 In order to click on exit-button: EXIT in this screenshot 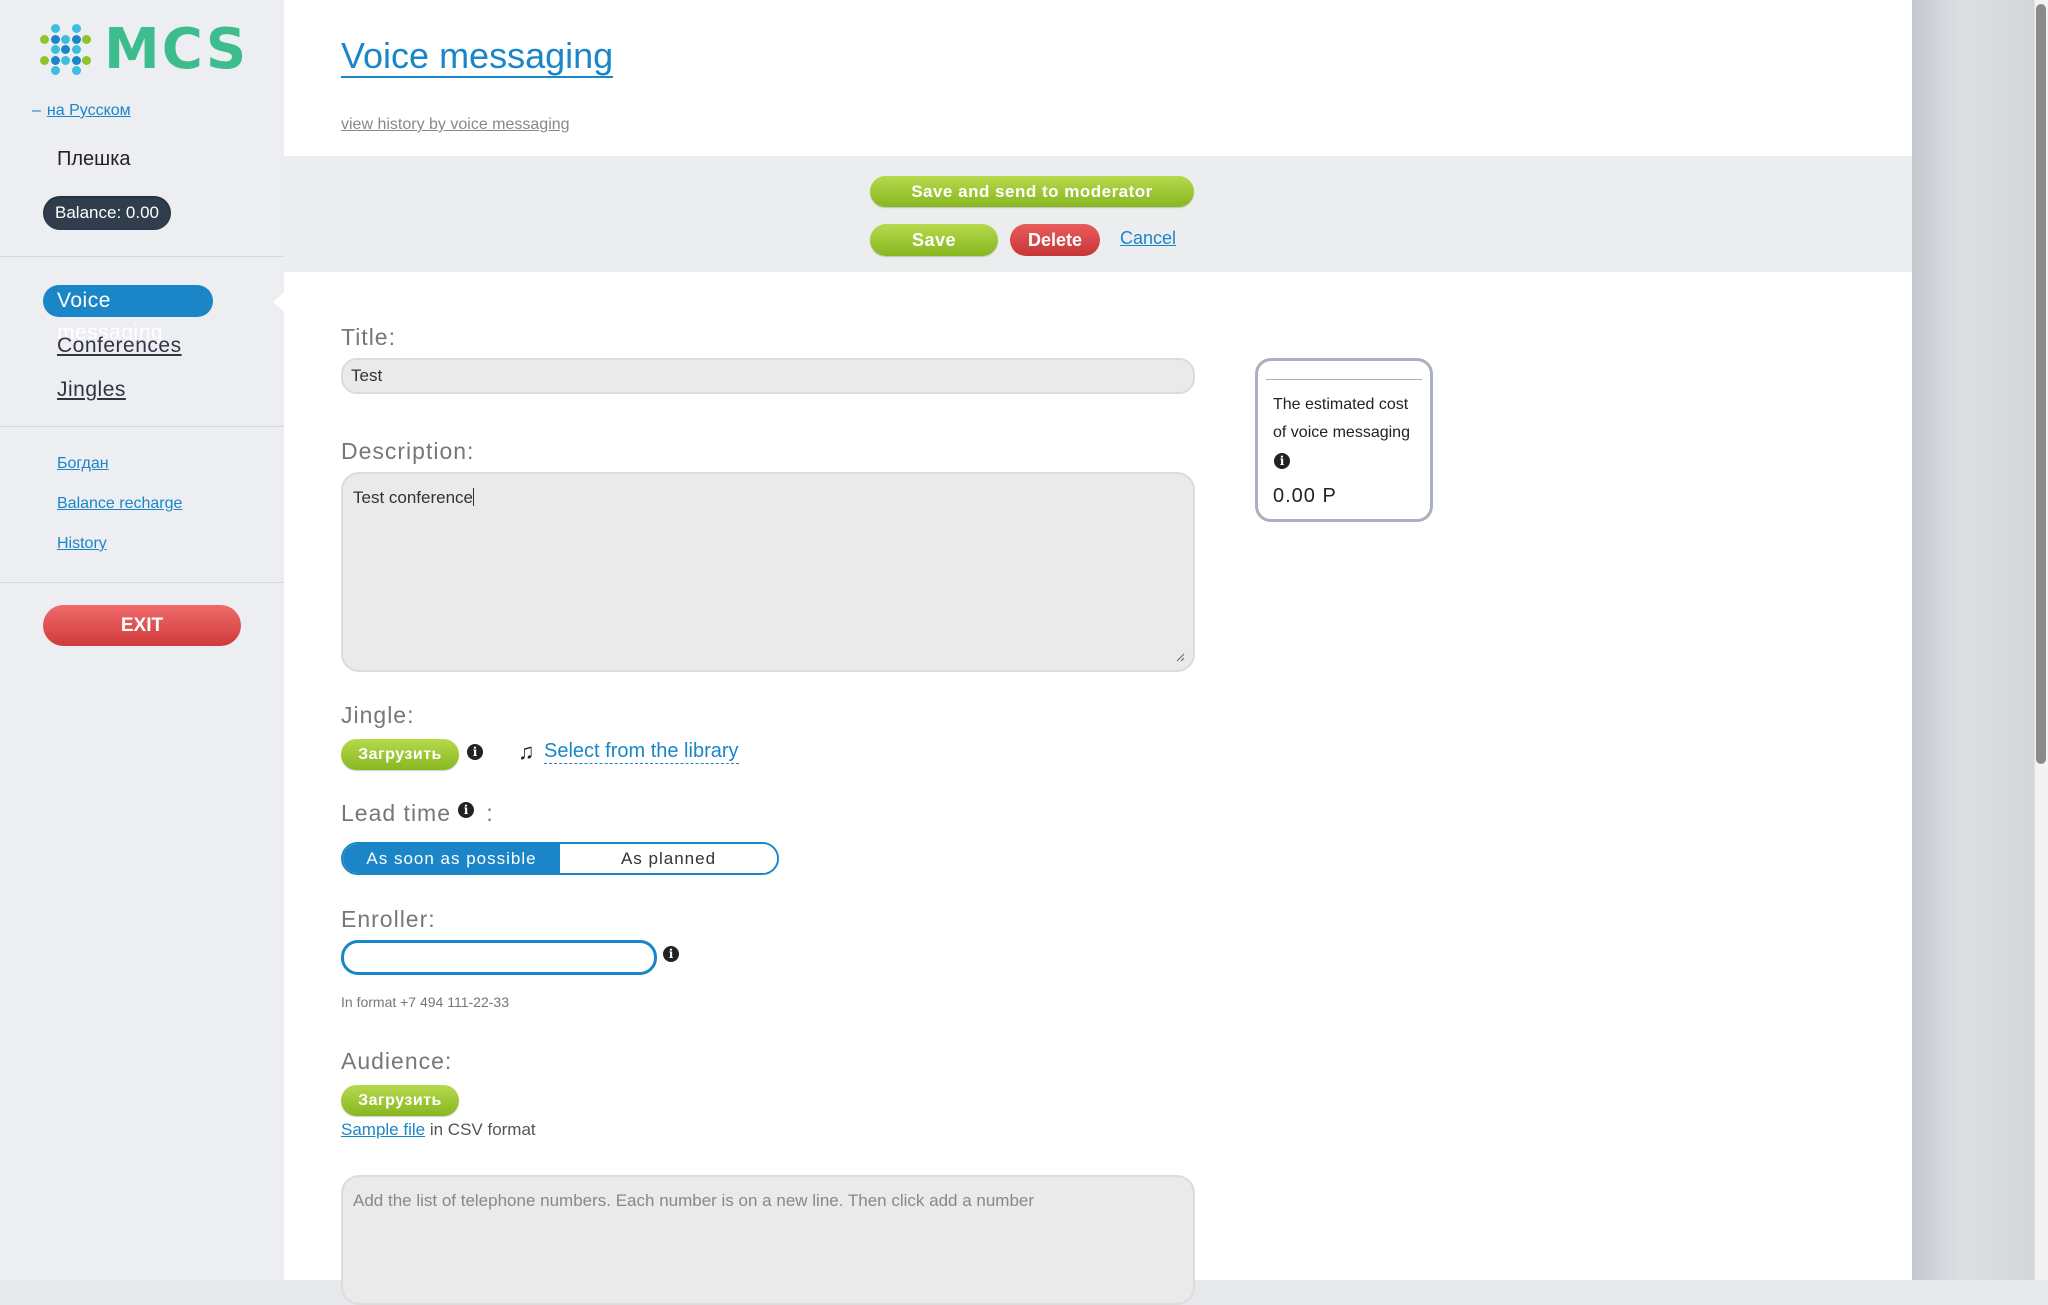, I will do `click(142, 625)`.